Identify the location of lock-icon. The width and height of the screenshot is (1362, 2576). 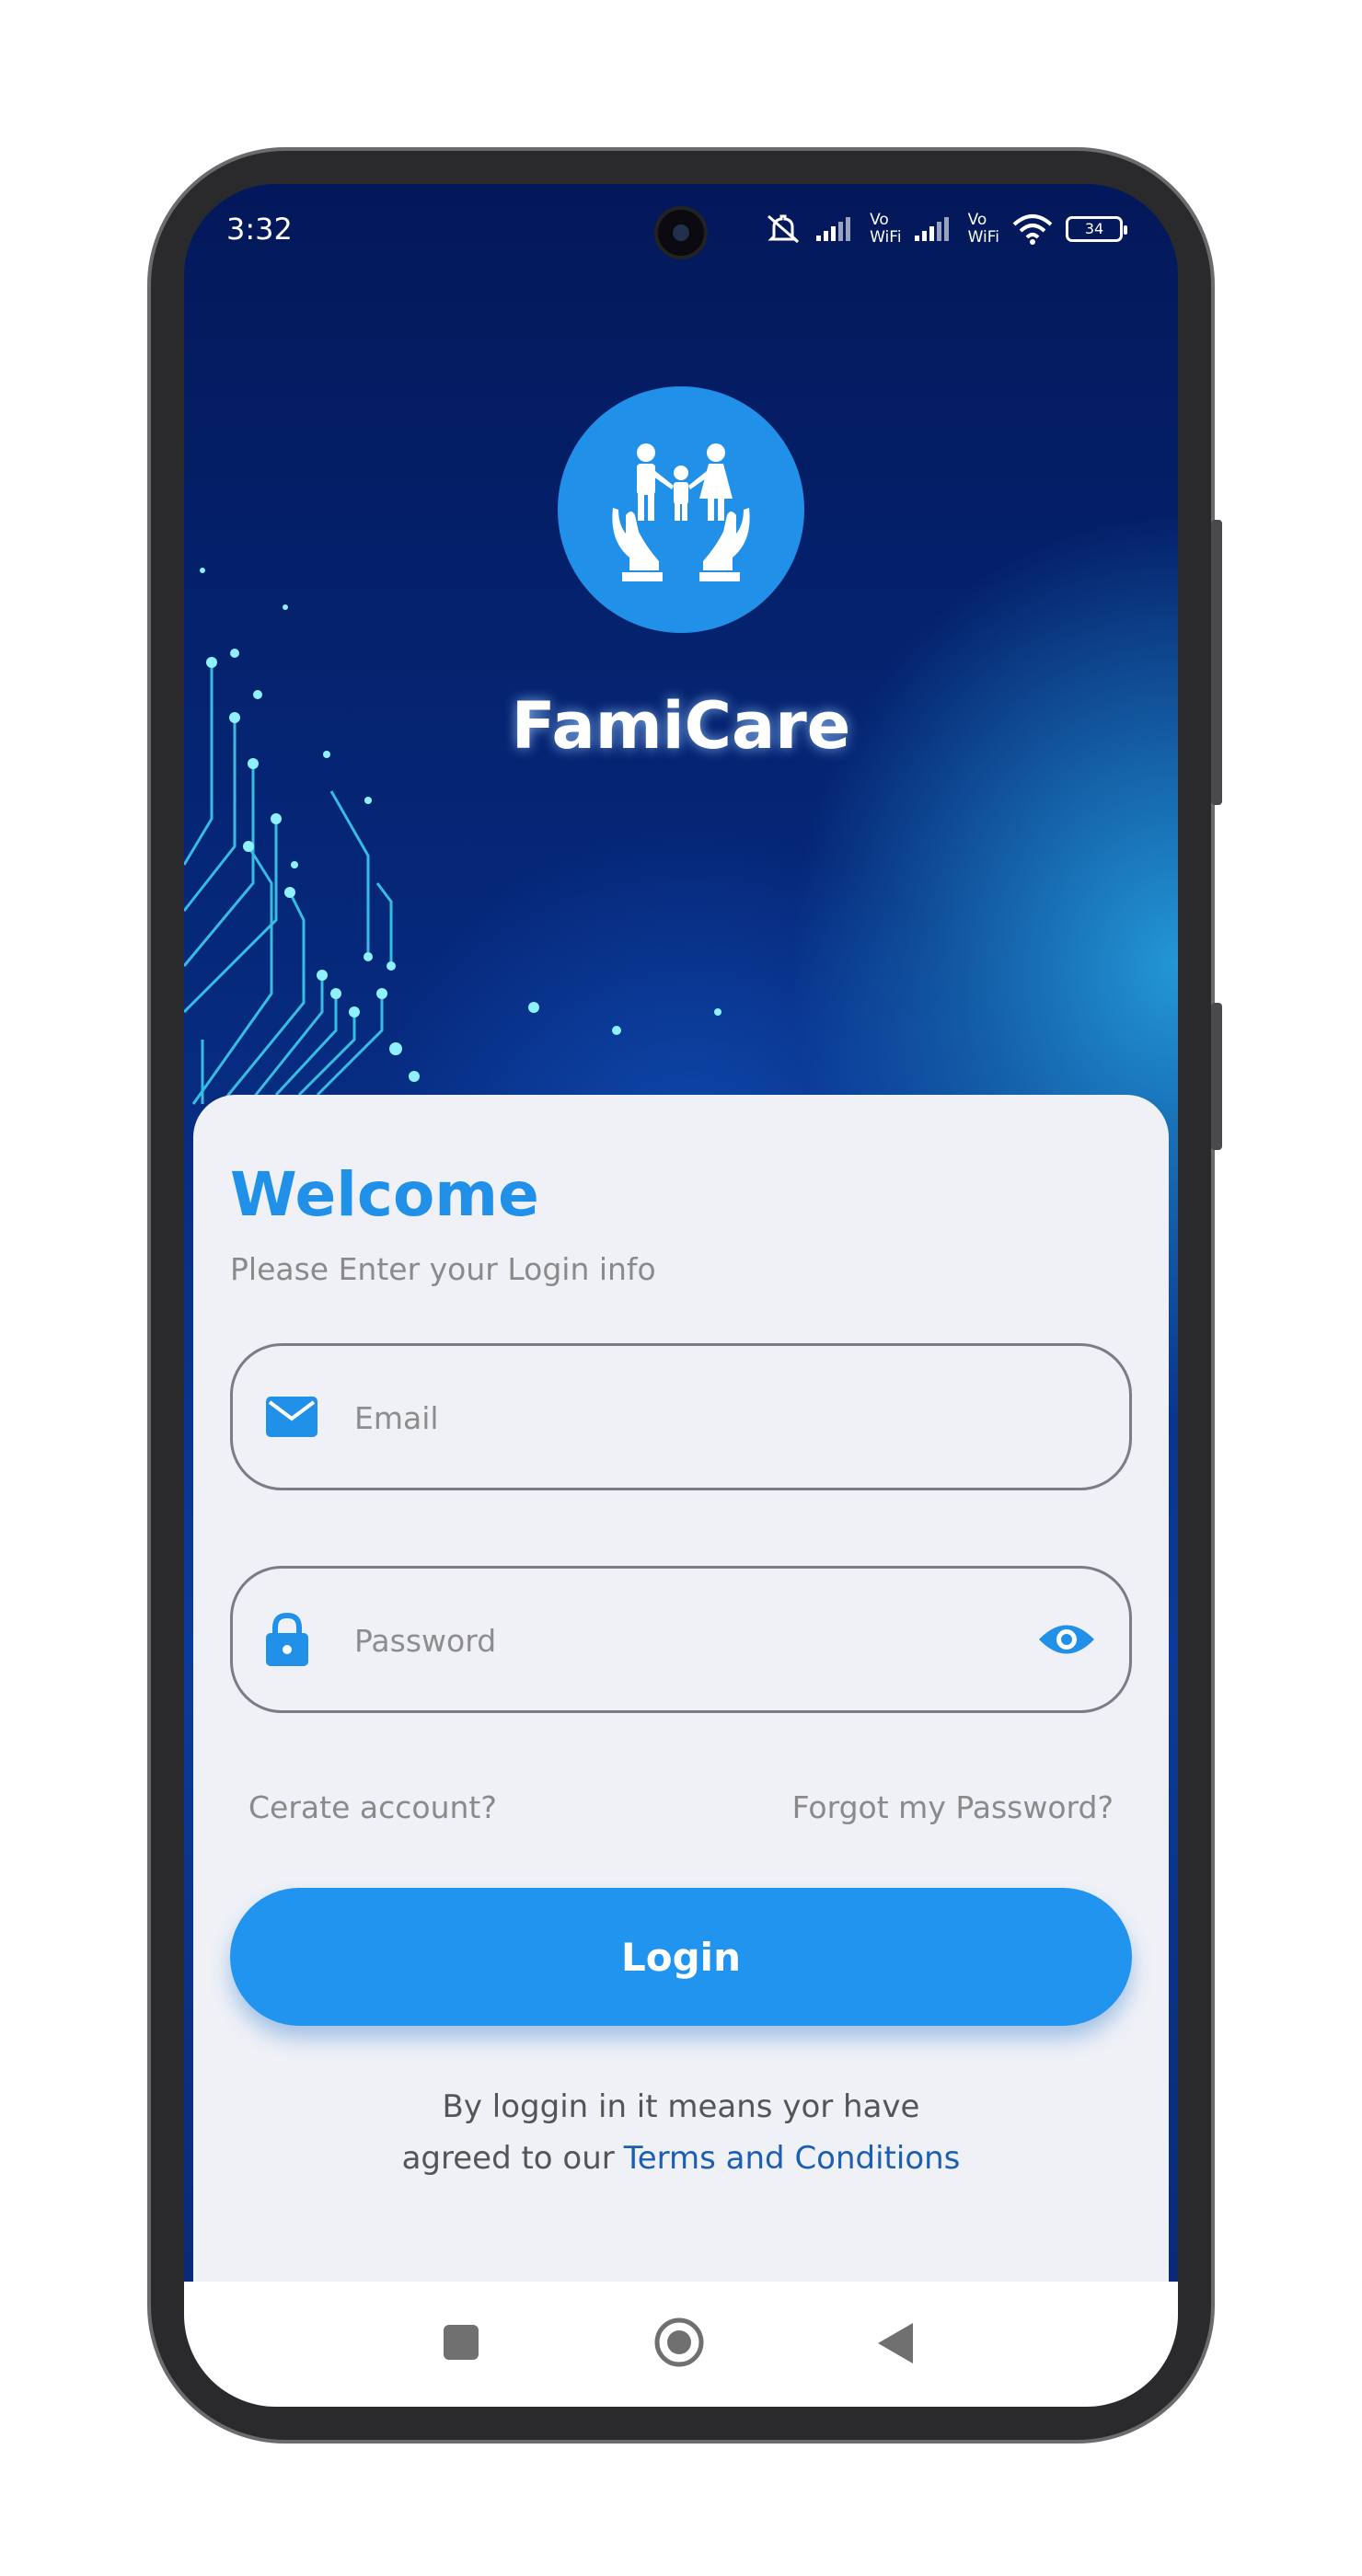
(287, 1639).